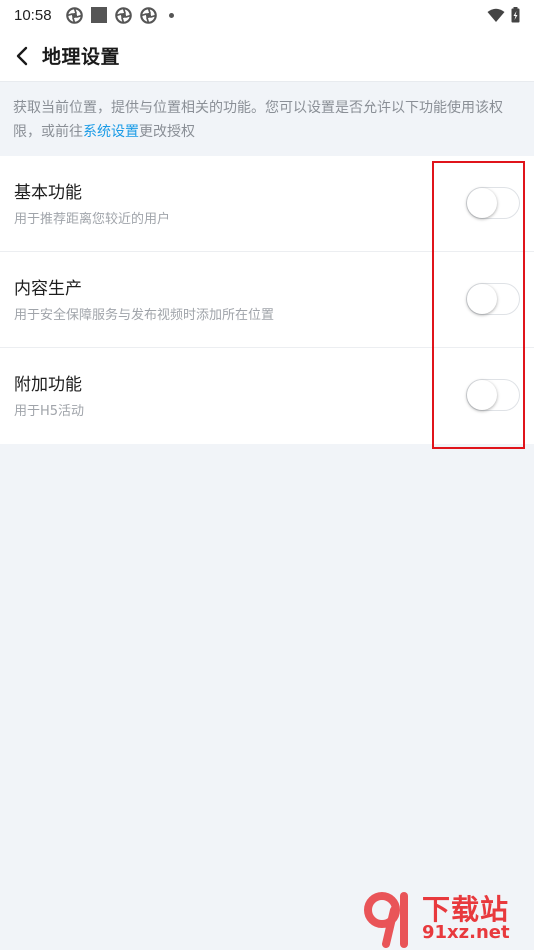  What do you see at coordinates (445, 918) in the screenshot?
I see `watermark-logo: 下载站 91xz.net` at bounding box center [445, 918].